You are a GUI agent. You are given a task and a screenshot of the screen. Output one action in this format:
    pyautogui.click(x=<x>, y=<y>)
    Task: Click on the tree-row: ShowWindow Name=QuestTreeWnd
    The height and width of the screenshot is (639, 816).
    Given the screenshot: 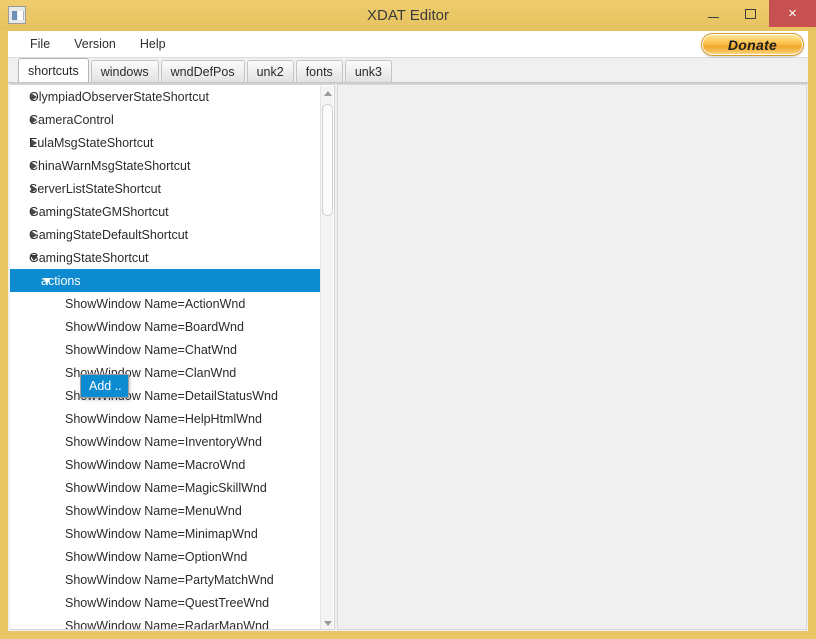 What is the action you would take?
    pyautogui.click(x=165, y=602)
    